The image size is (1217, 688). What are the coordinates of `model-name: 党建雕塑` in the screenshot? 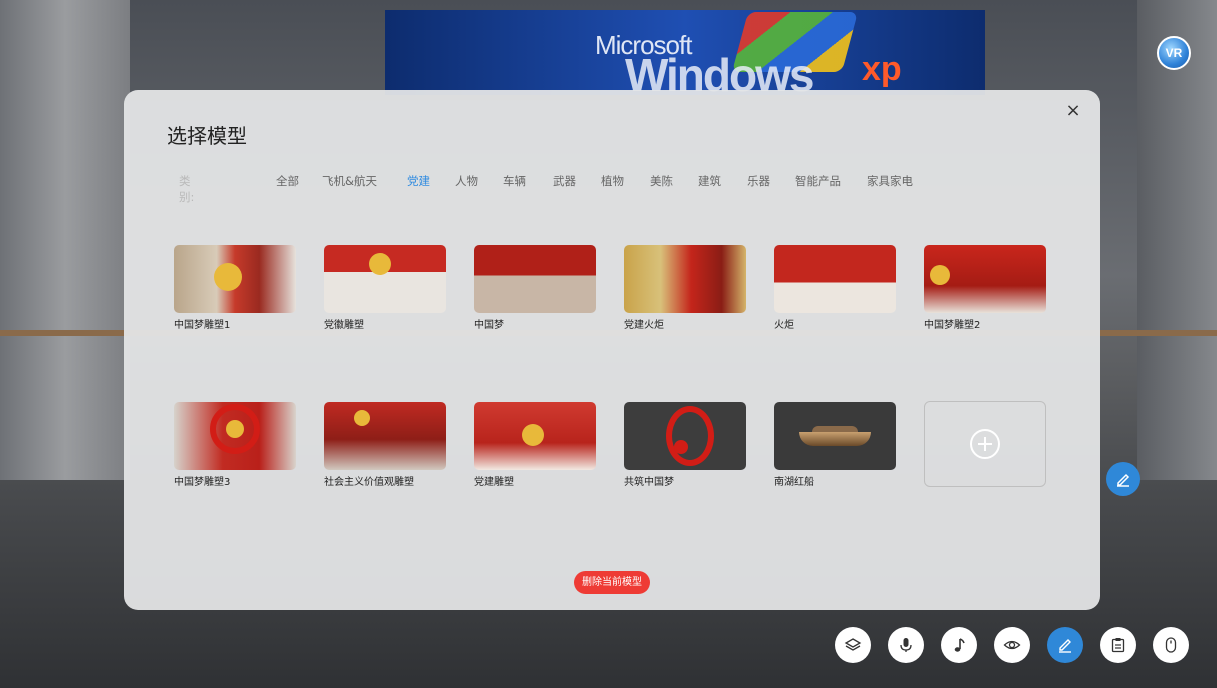 It's located at (494, 482).